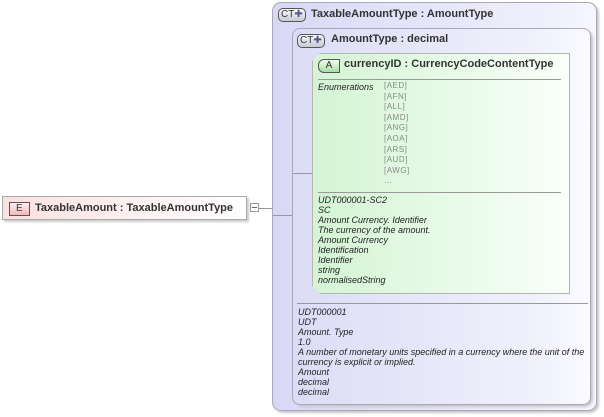 Image resolution: width=604 pixels, height=417 pixels. I want to click on enumeration-item: [AWG], so click(397, 170).